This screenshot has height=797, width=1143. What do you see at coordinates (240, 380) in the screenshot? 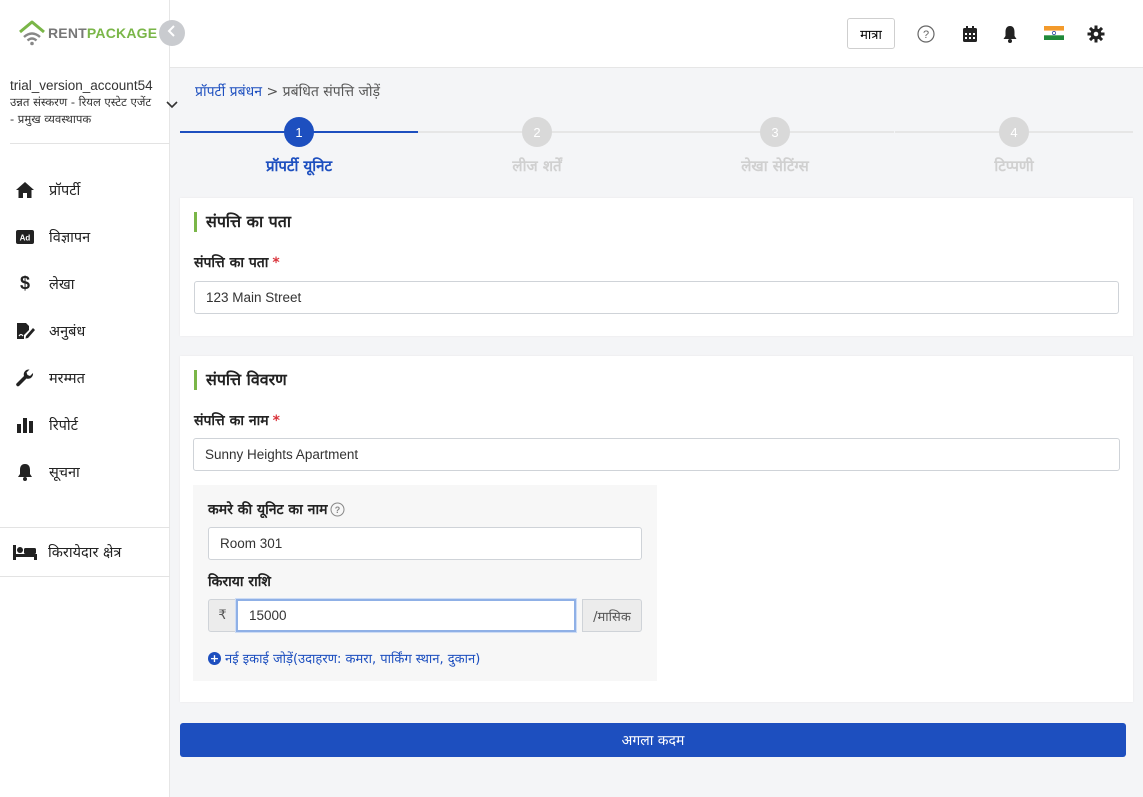
I see `details-section-title: संपत्ति विवरण` at bounding box center [240, 380].